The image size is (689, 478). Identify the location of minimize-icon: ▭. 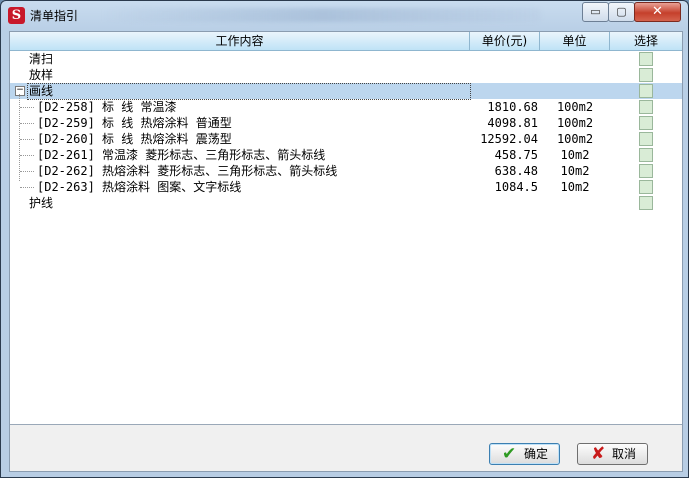
(595, 11).